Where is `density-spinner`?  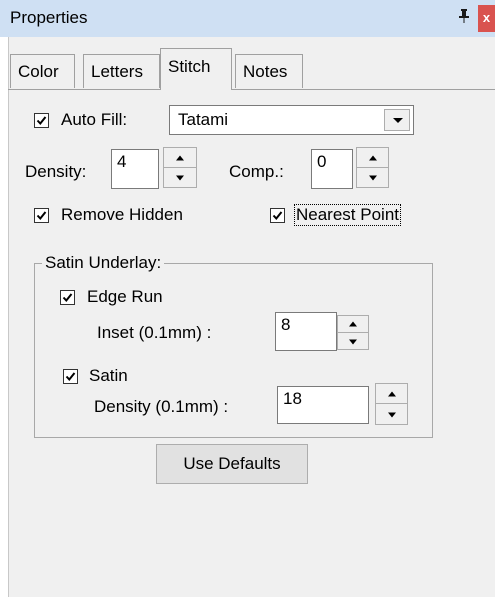
density-spinner is located at coordinates (180, 167).